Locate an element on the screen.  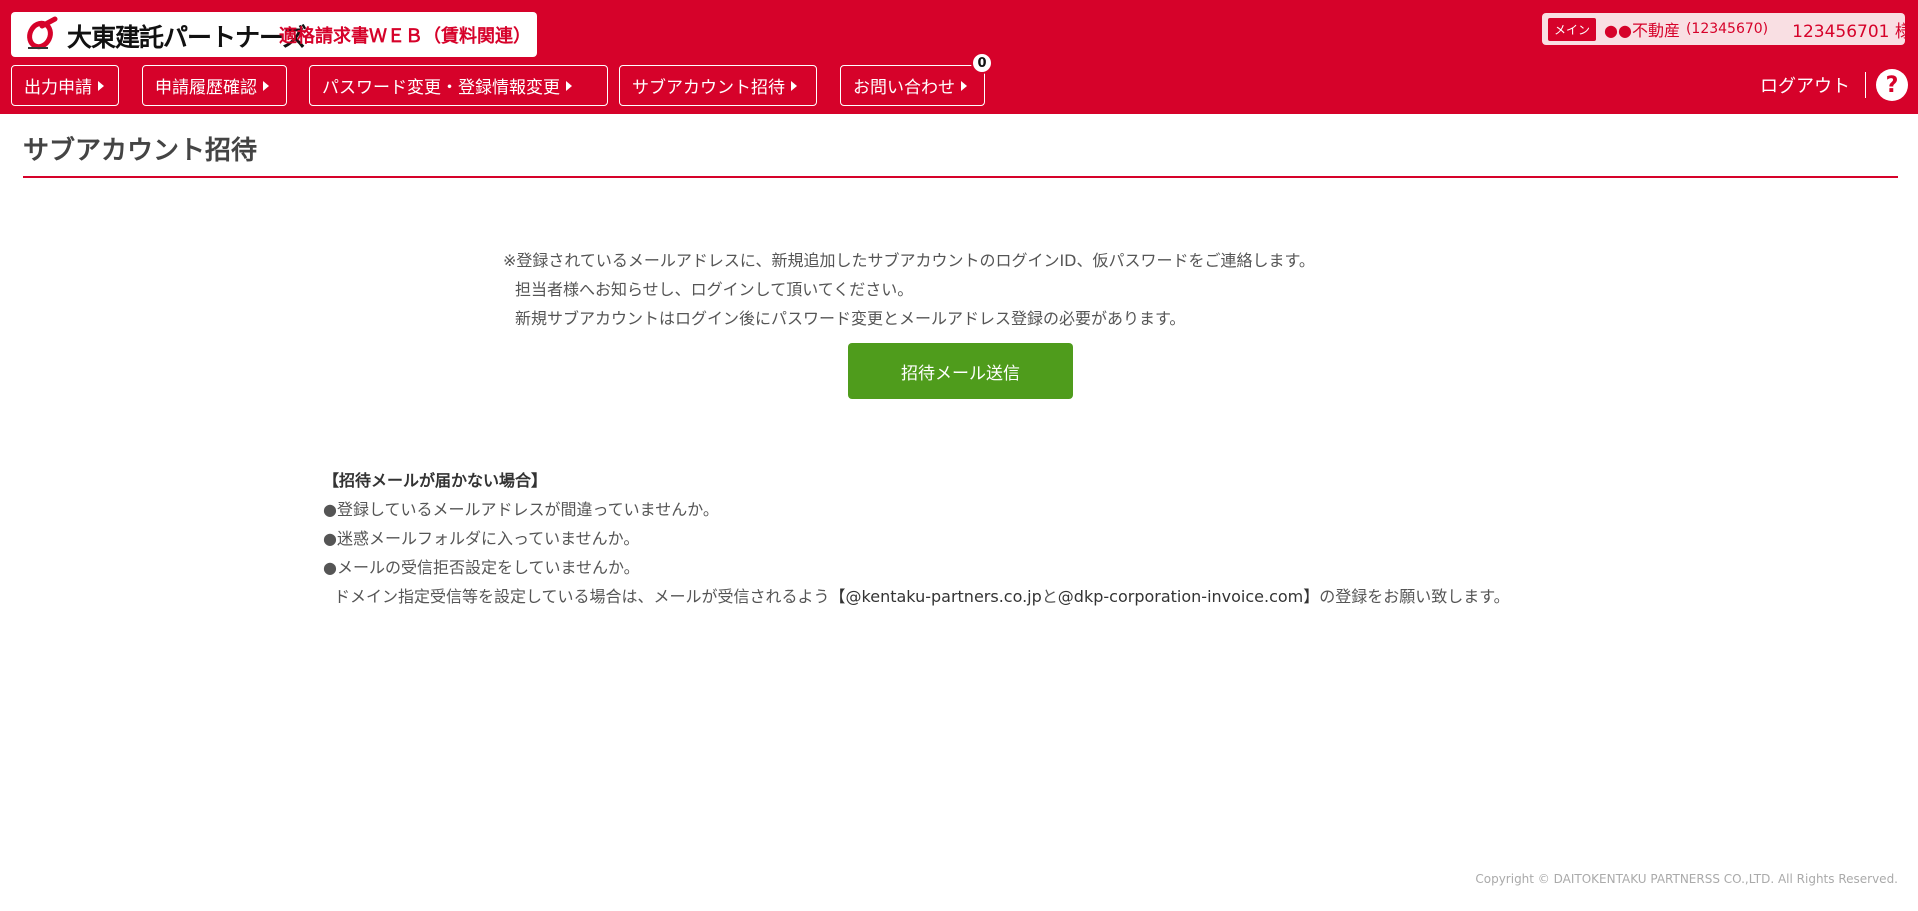
help-icon: ? is located at coordinates (1892, 85).